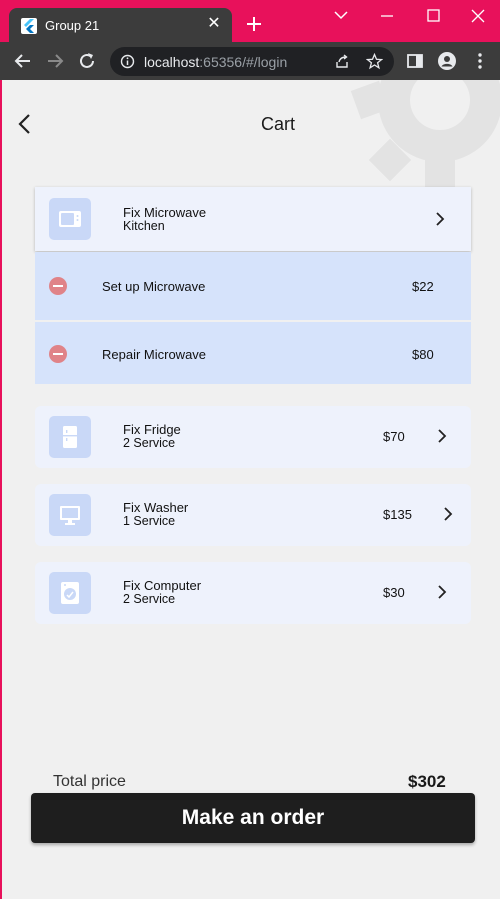 Image resolution: width=500 pixels, height=899 pixels. What do you see at coordinates (70, 437) in the screenshot?
I see `fridge-icon` at bounding box center [70, 437].